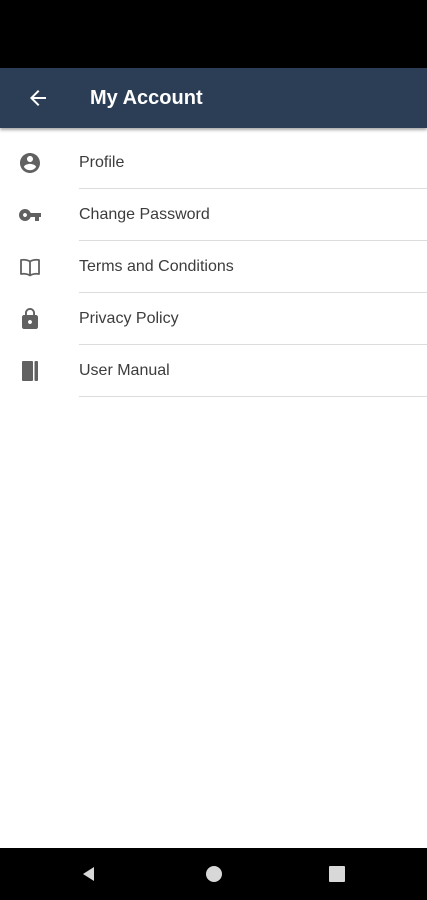 The width and height of the screenshot is (427, 900). What do you see at coordinates (124, 370) in the screenshot?
I see `menu-item-label: User Manual` at bounding box center [124, 370].